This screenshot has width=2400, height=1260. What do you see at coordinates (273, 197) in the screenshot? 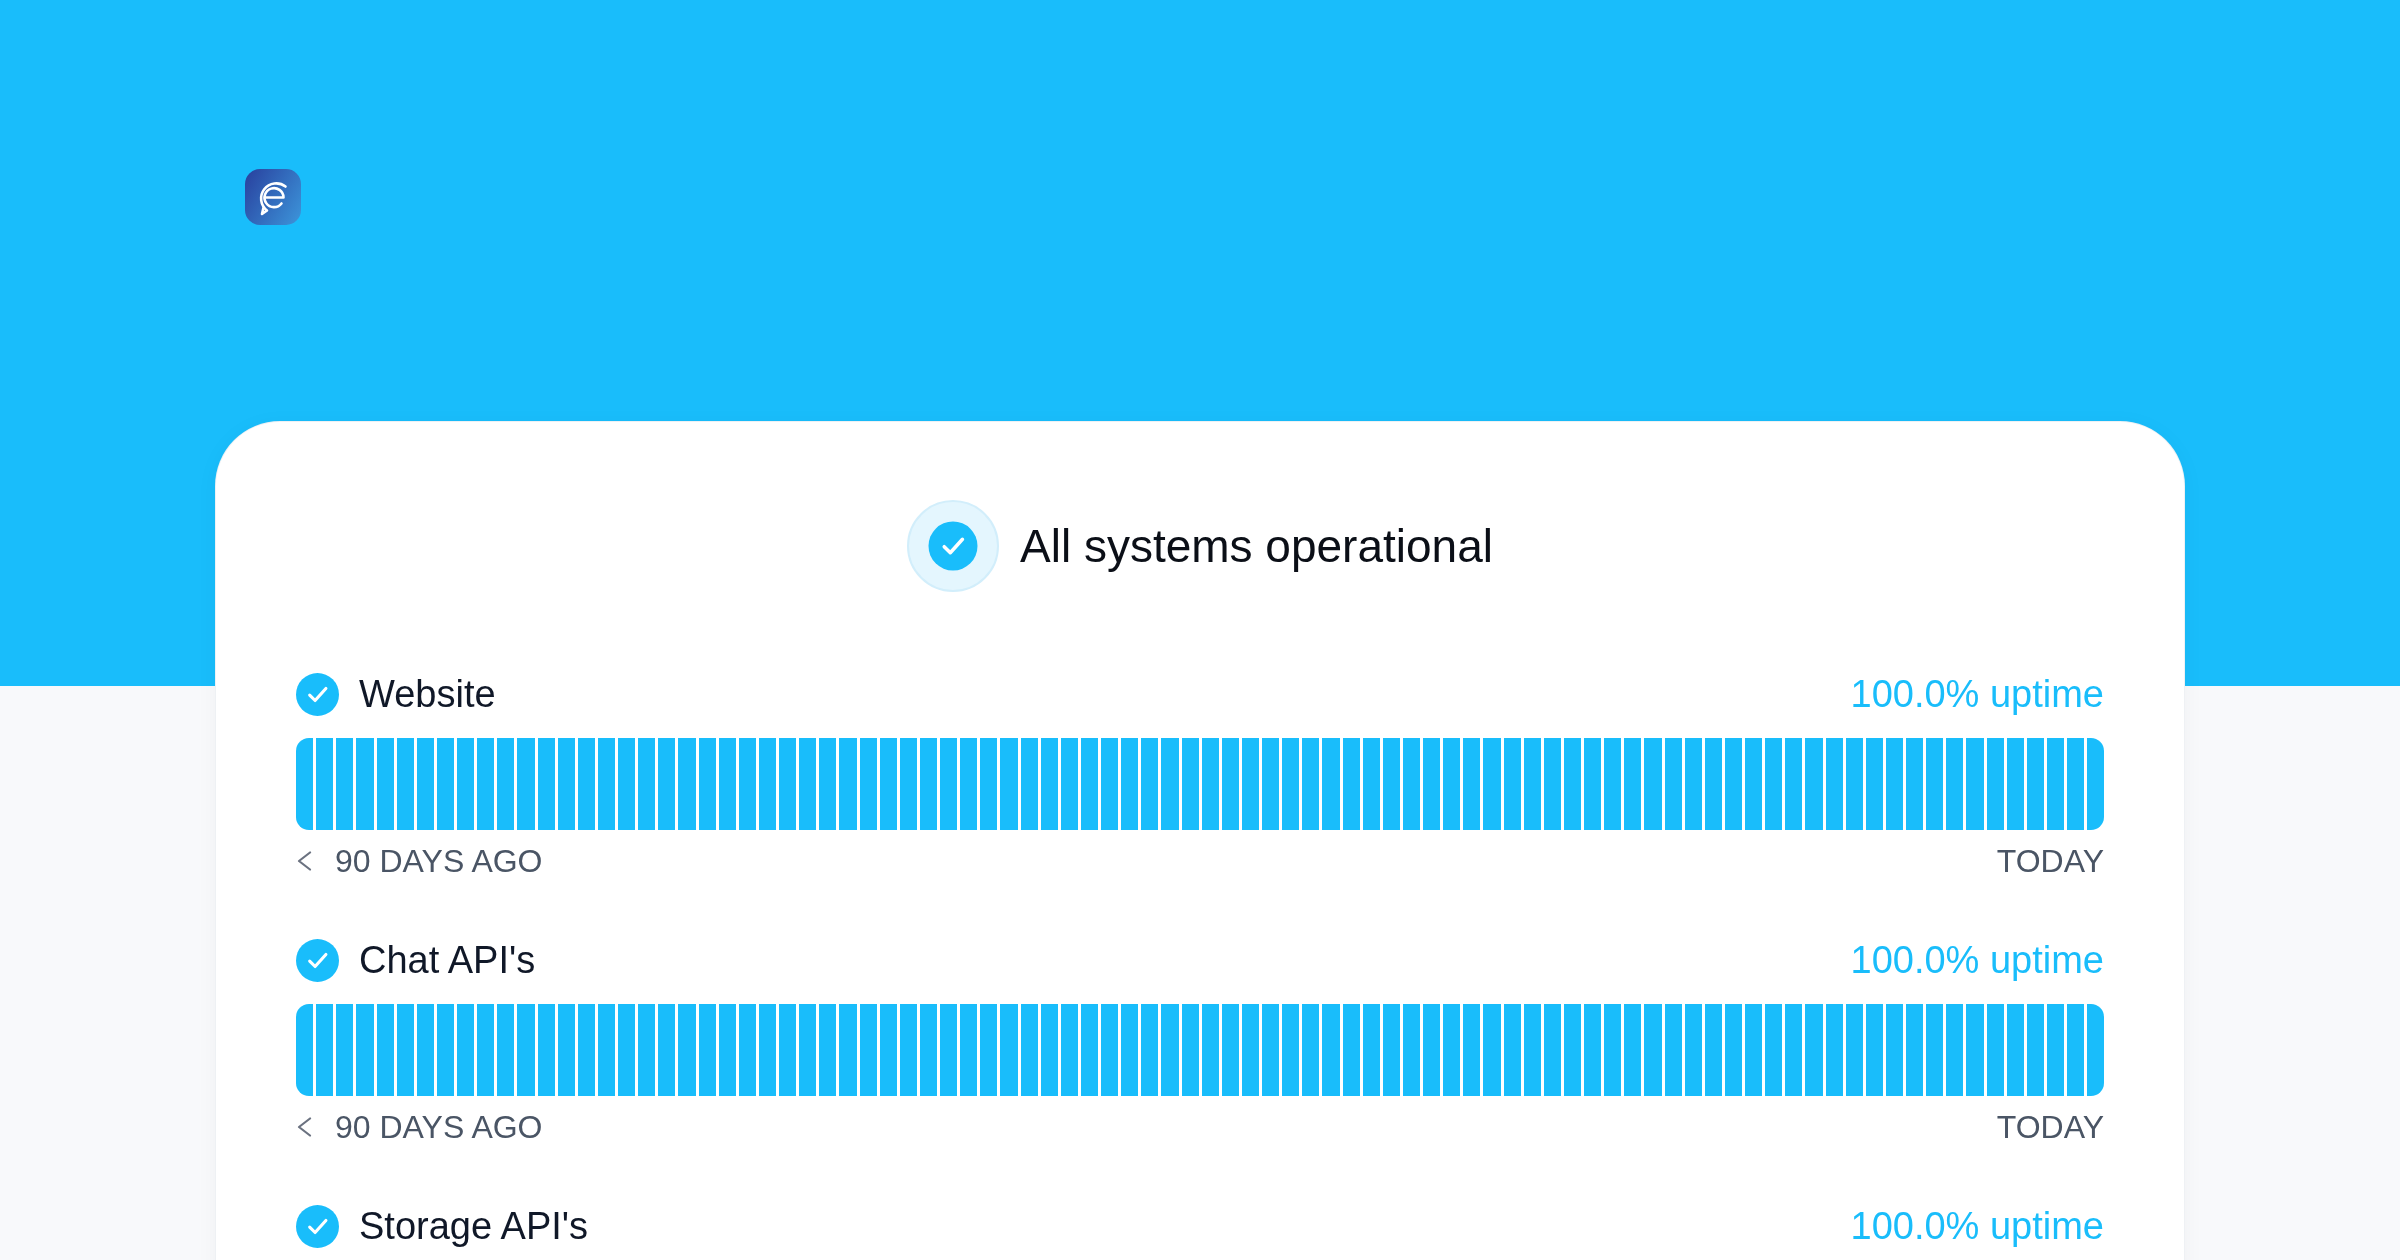
I see `logo-icon` at bounding box center [273, 197].